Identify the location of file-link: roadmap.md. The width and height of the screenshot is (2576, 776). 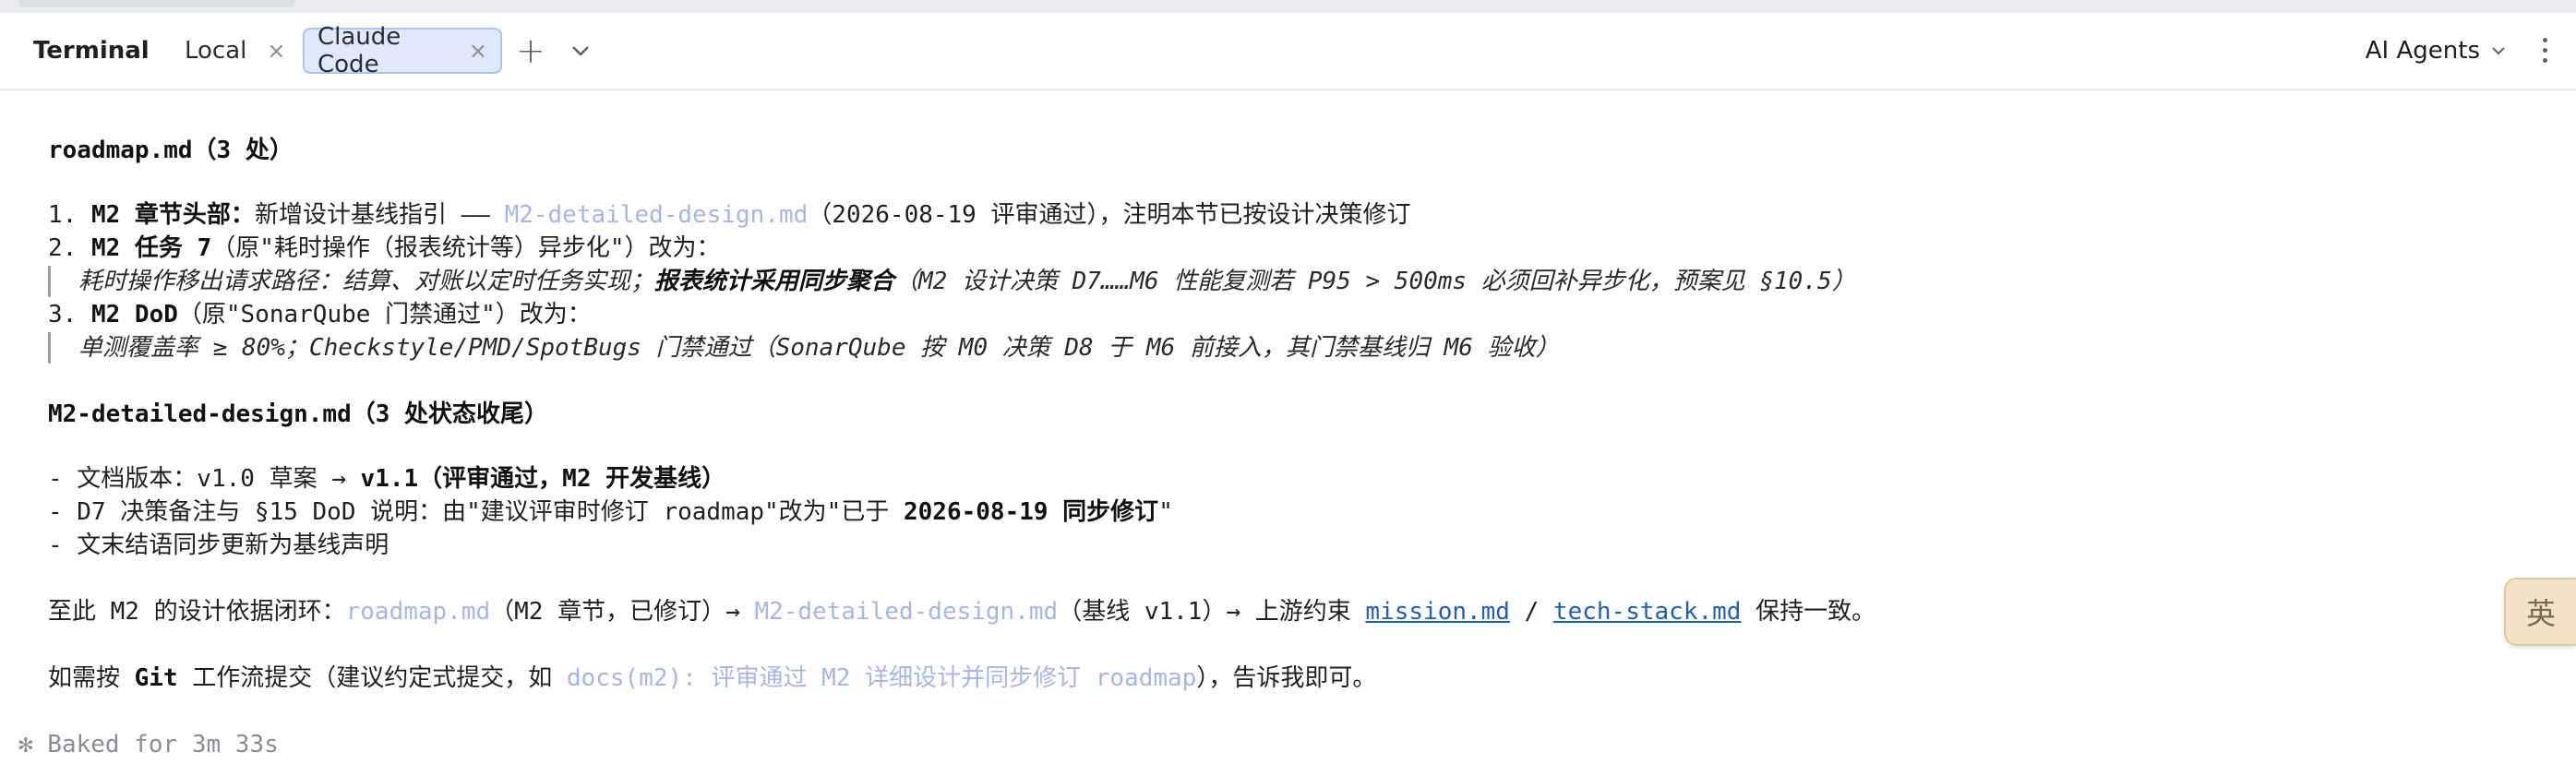
(419, 612).